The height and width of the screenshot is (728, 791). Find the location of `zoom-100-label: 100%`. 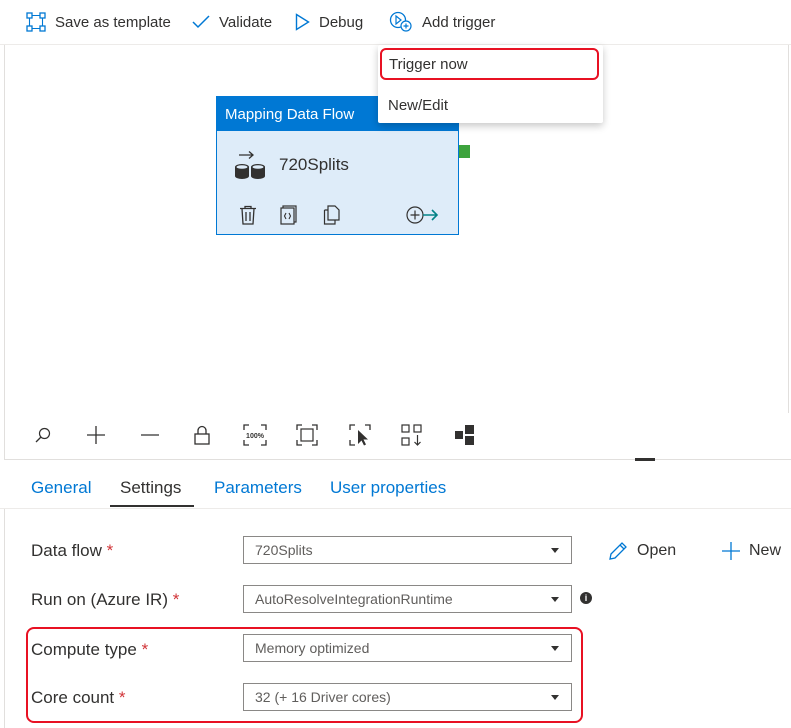

zoom-100-label: 100% is located at coordinates (255, 436).